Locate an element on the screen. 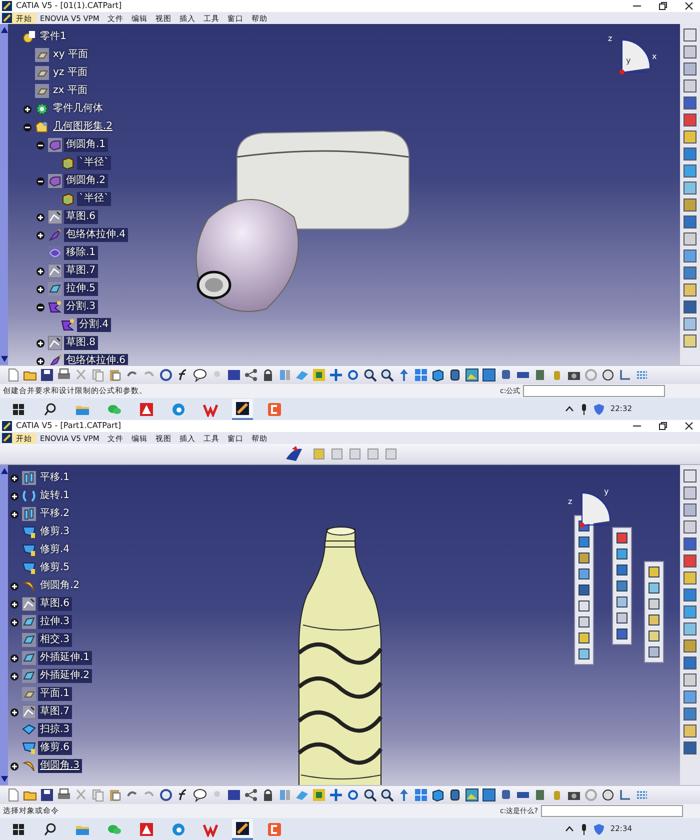 Image resolution: width=700 pixels, height=840 pixels. triangle-icon is located at coordinates (146, 409).